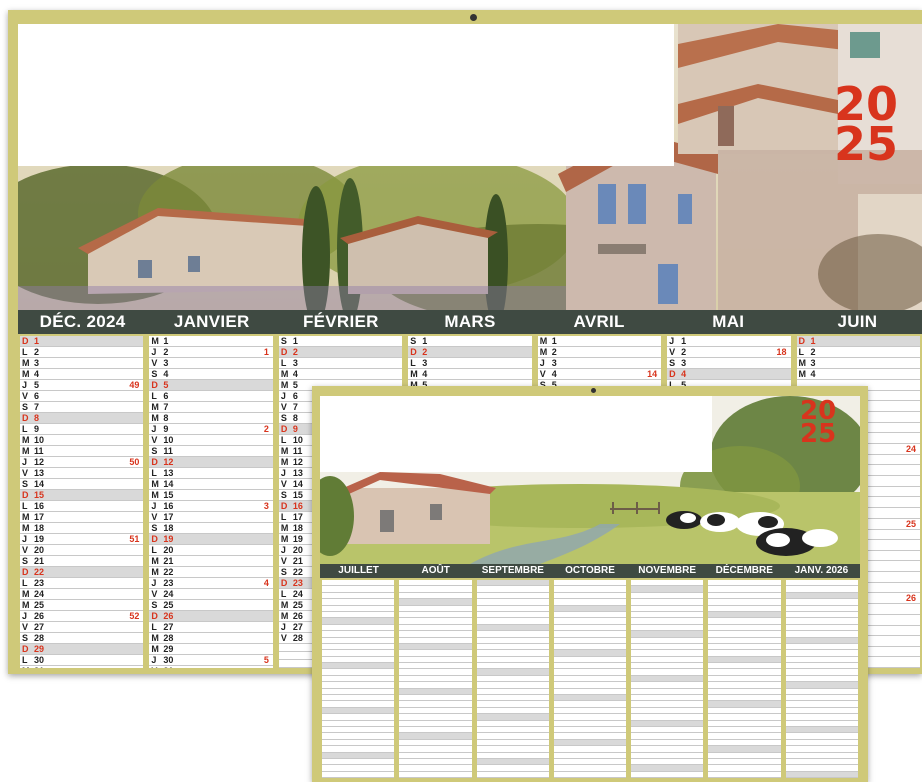 The height and width of the screenshot is (782, 922). I want to click on week-number: 3, so click(266, 506).